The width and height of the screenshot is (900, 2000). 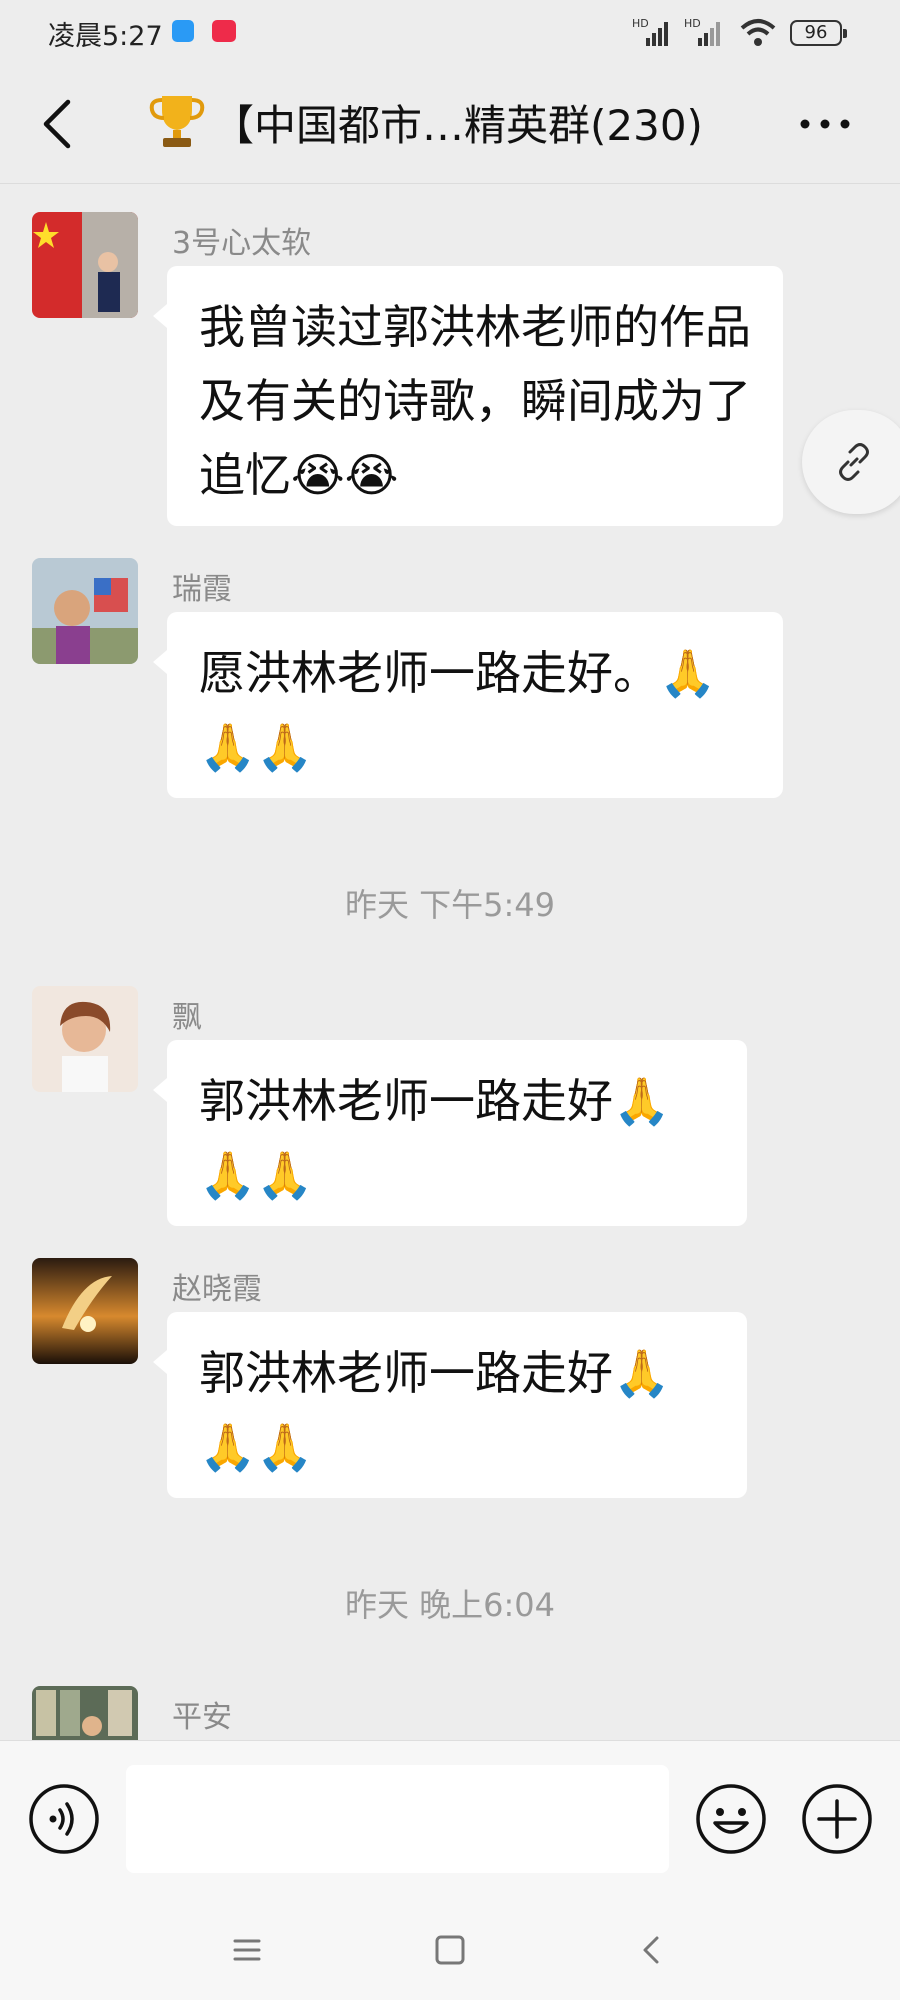 I want to click on status-indicators: HD HD 96, so click(x=745, y=33).